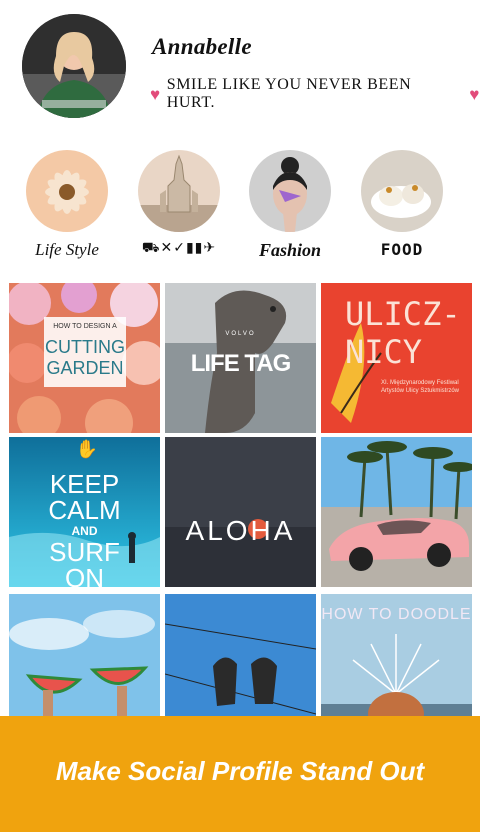 Image resolution: width=480 pixels, height=832 pixels. Describe the element at coordinates (290, 191) in the screenshot. I see `highlight-fashion` at that location.